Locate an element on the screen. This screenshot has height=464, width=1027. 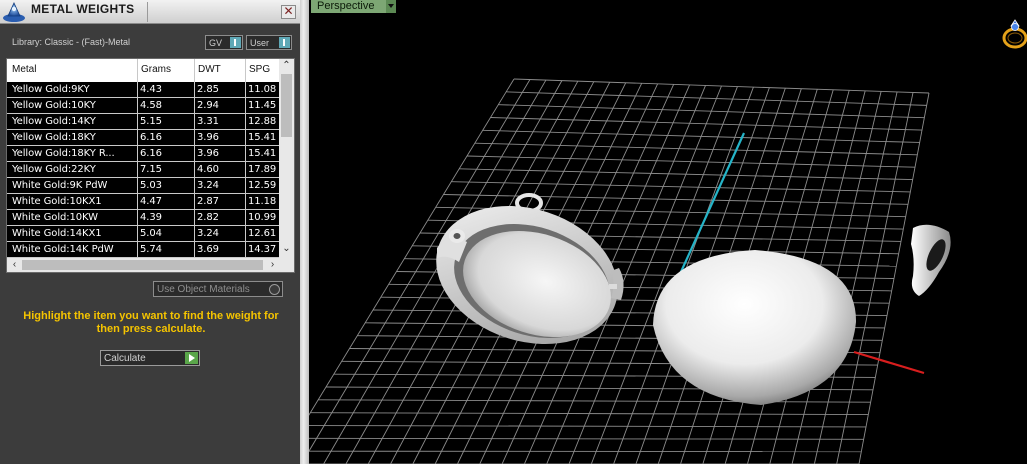
metal-cell: Yellow Gold:22KY is located at coordinates (54, 169).